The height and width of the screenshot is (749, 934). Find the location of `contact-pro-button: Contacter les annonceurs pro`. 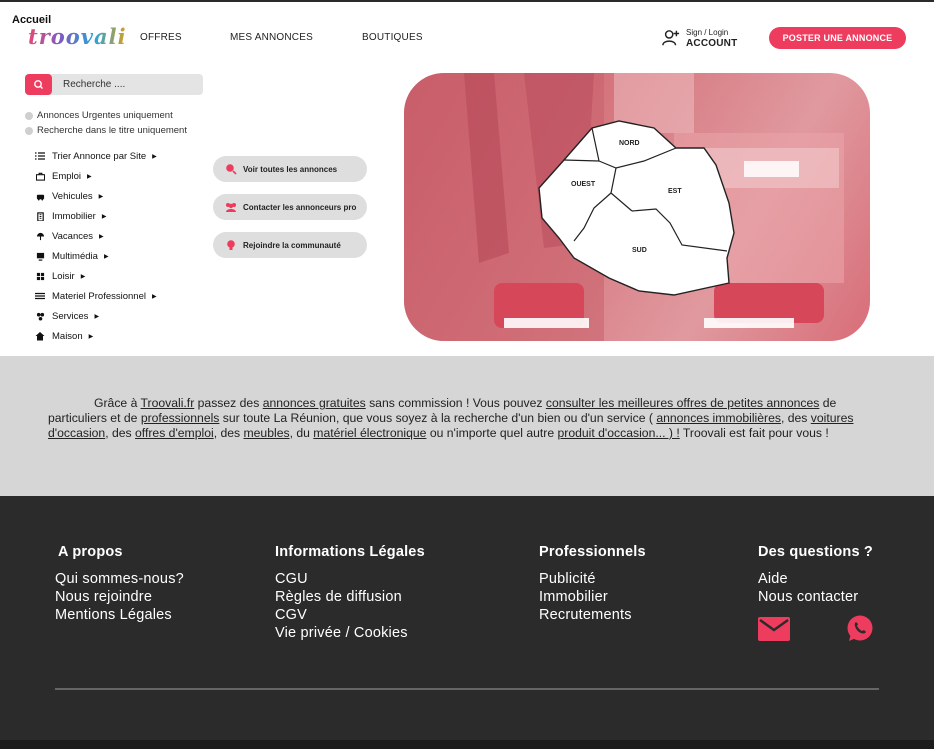

contact-pro-button: Contacter les annonceurs pro is located at coordinates (290, 207).